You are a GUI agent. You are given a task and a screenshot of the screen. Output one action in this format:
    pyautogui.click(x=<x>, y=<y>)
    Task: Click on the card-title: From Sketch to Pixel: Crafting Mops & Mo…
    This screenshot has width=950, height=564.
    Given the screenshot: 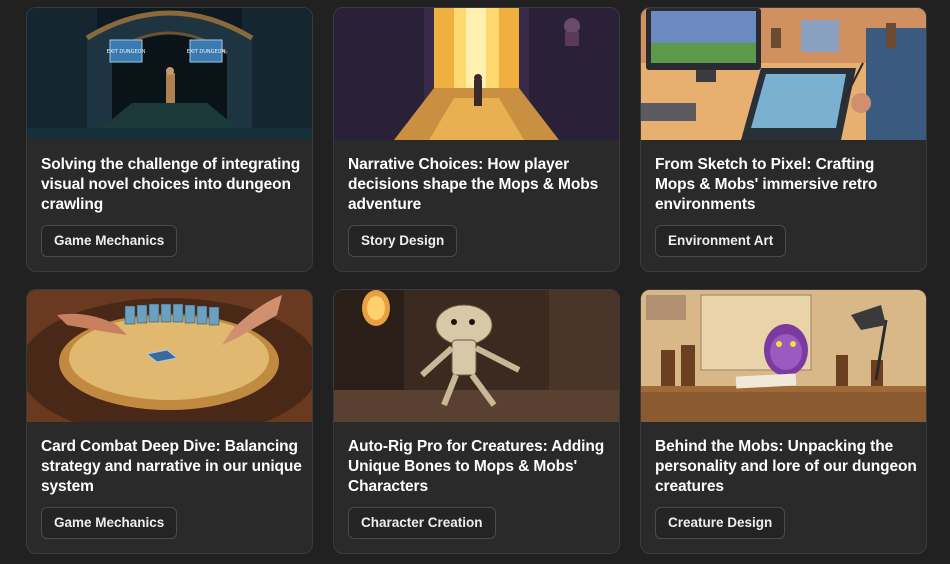 What is the action you would take?
    pyautogui.click(x=786, y=185)
    